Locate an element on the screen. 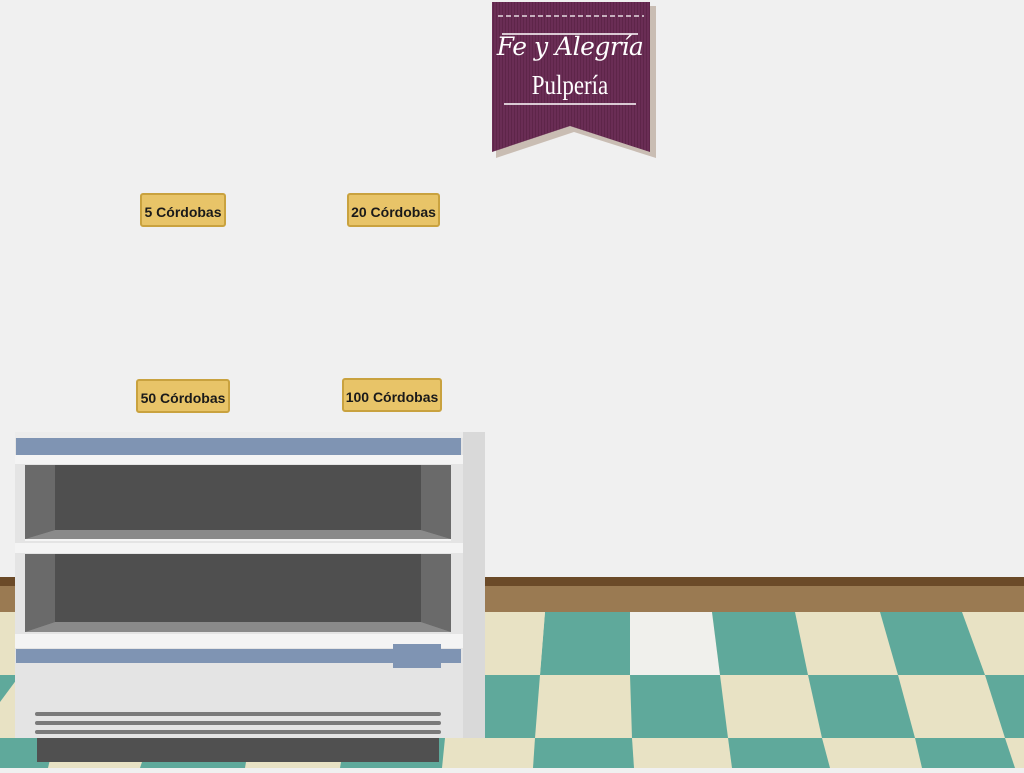 This screenshot has width=1024, height=773. money-button-5: 5 Córdobas is located at coordinates (183, 210).